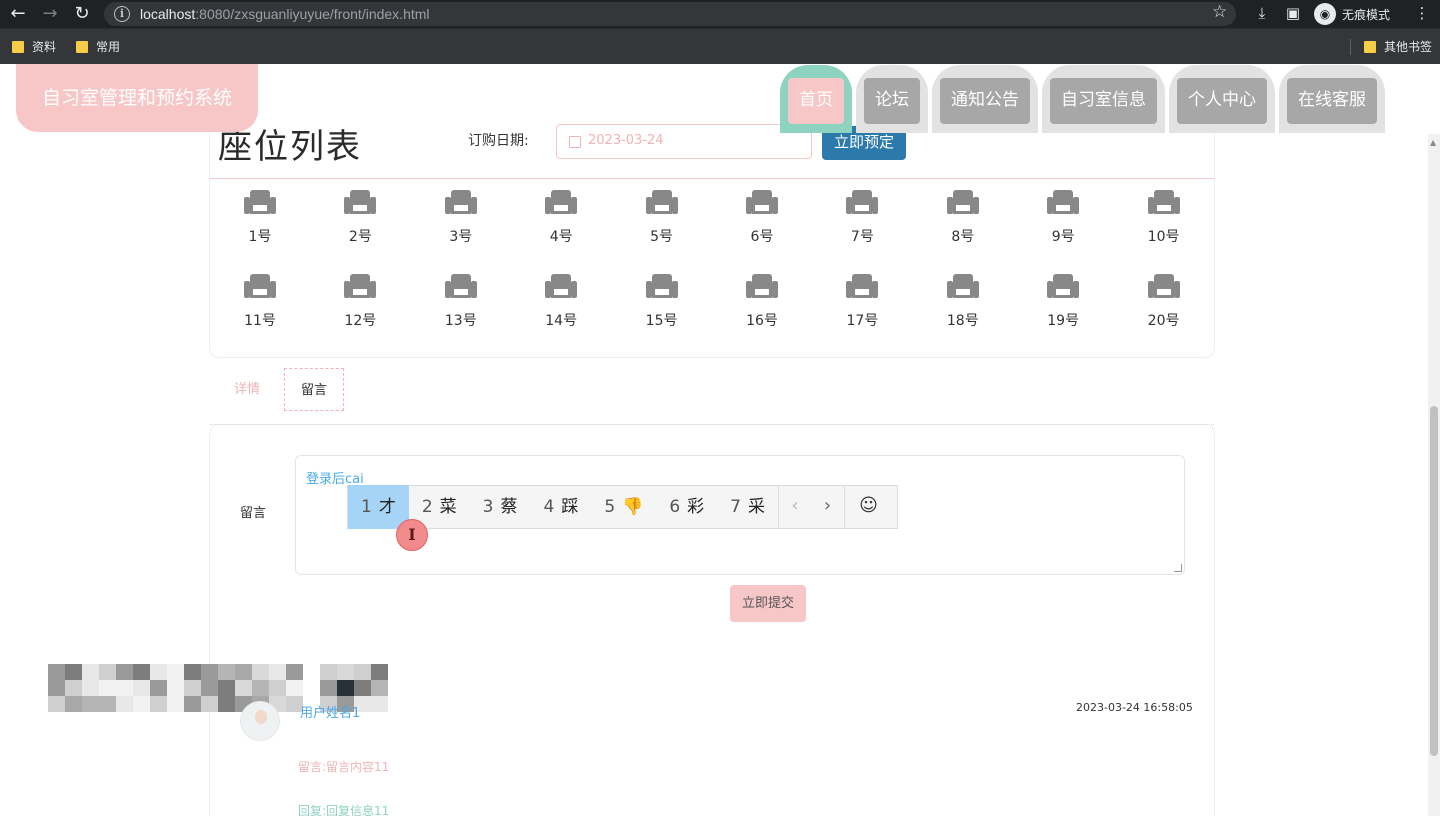 The width and height of the screenshot is (1440, 816). What do you see at coordinates (963, 301) in the screenshot?
I see `seat-item: 18号` at bounding box center [963, 301].